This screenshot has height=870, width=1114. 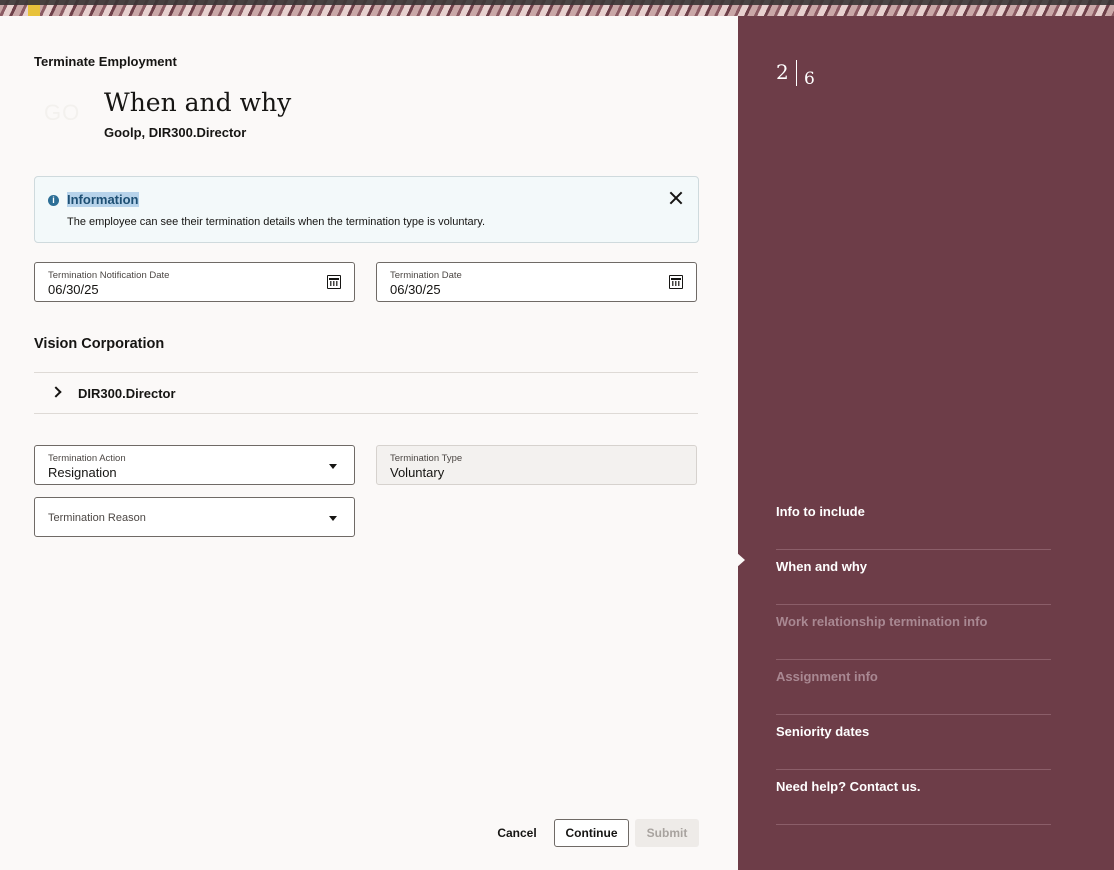 What do you see at coordinates (97, 518) in the screenshot?
I see `field-label: Termination Reason` at bounding box center [97, 518].